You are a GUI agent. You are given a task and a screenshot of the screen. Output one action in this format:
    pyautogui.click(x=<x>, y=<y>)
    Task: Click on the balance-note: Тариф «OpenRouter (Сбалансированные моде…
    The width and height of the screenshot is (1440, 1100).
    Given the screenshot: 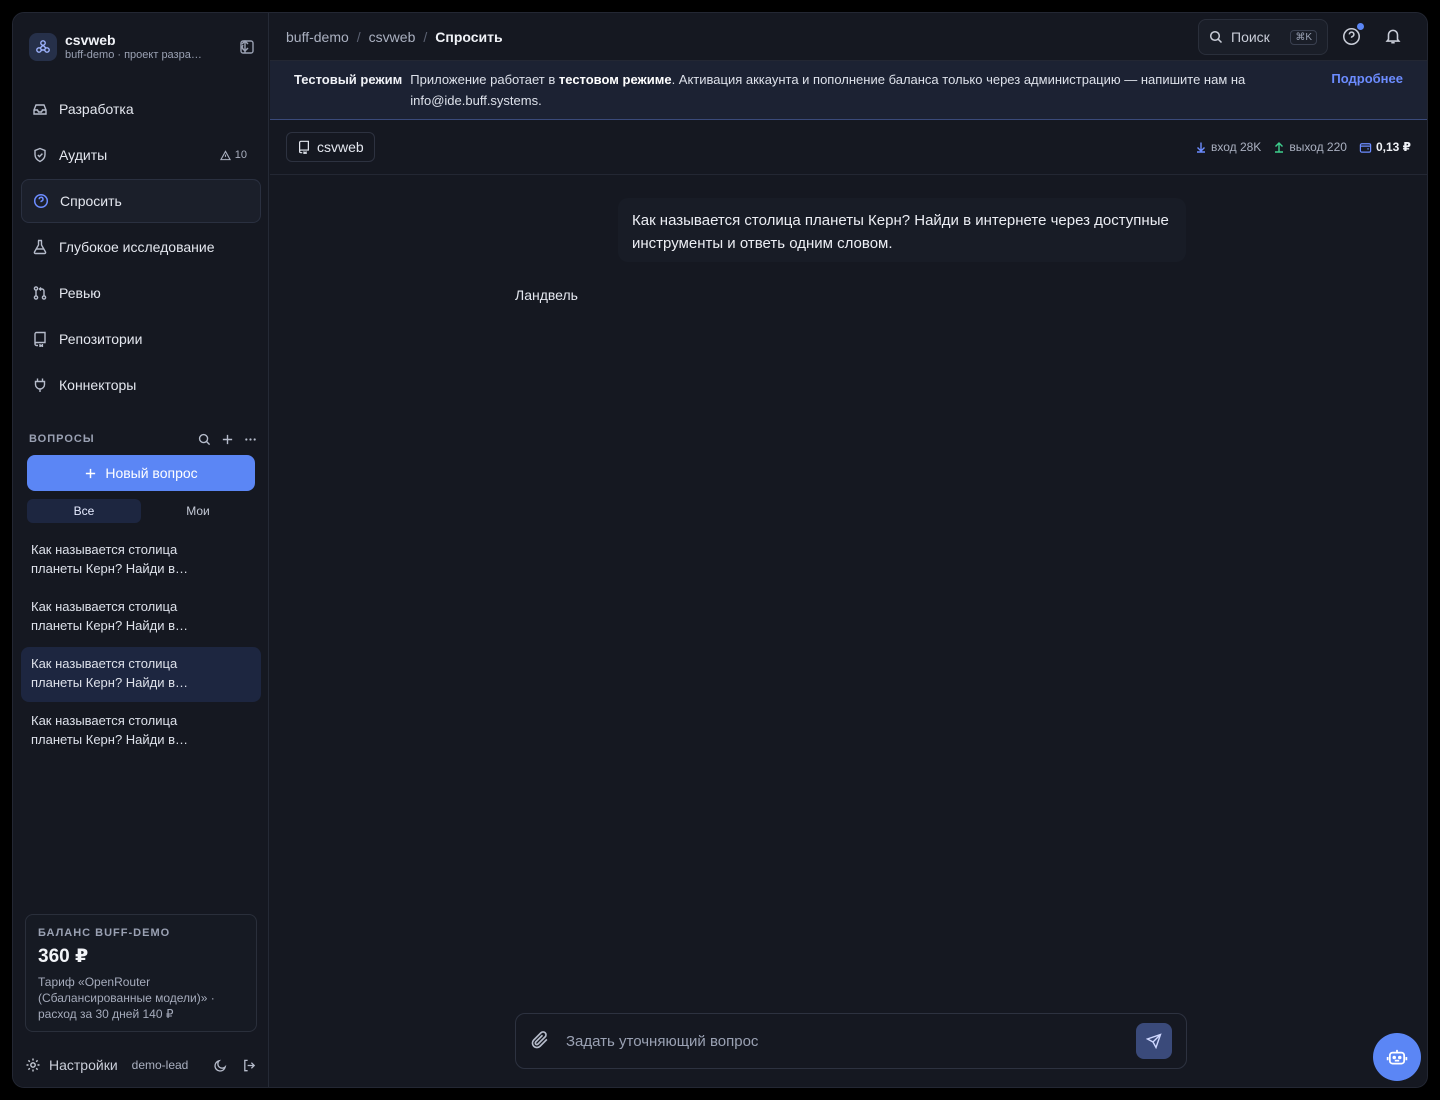 What is the action you would take?
    pyautogui.click(x=126, y=998)
    